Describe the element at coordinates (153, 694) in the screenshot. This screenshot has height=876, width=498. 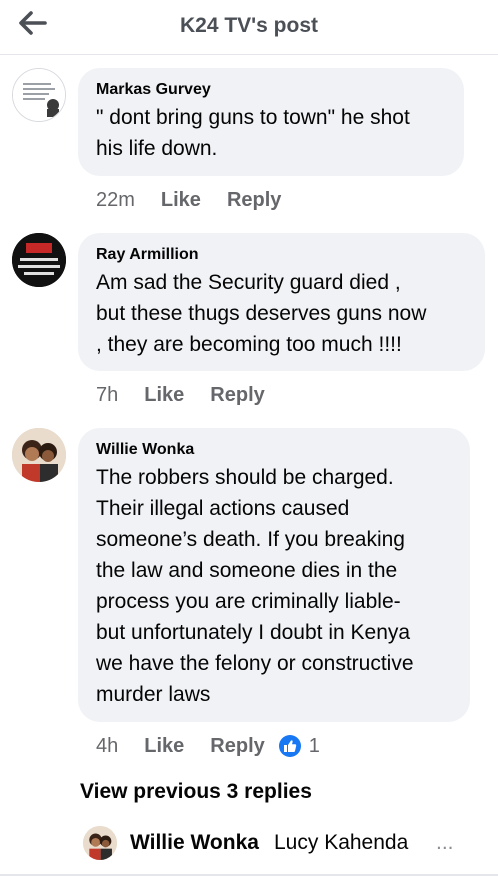
I see `comment-line: murder laws` at that location.